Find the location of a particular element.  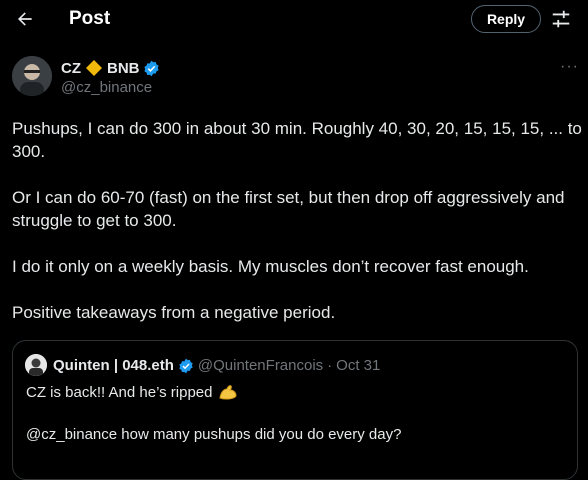

page-title: Post is located at coordinates (90, 18).